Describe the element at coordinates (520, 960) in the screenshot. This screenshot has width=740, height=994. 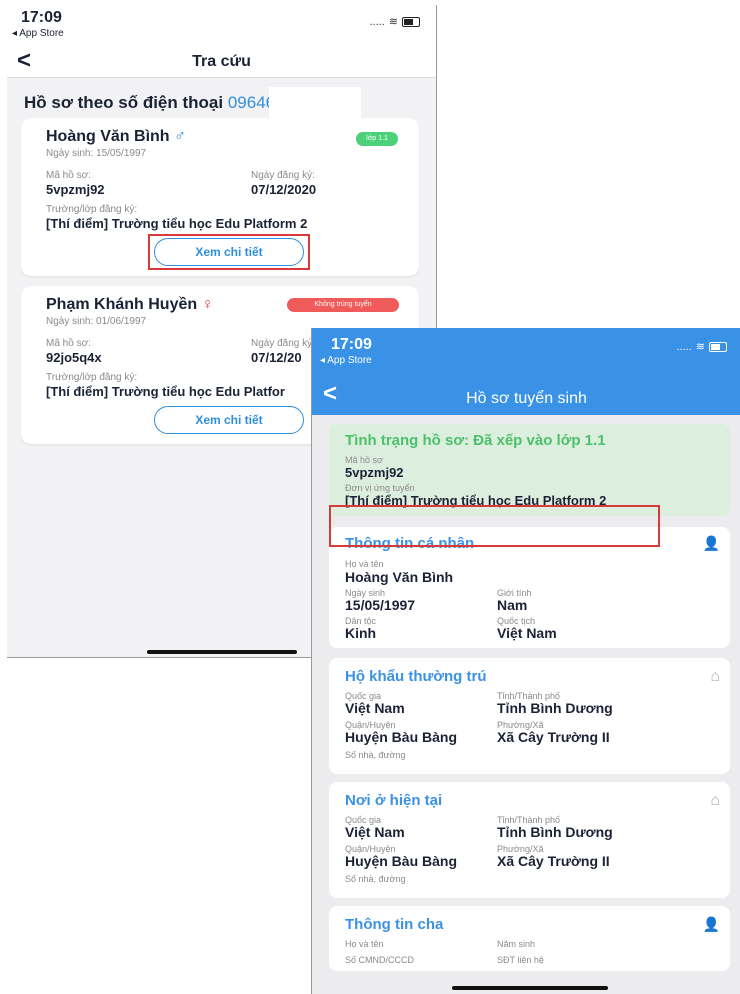
I see `father-phone-label: SĐT liên hệ` at that location.